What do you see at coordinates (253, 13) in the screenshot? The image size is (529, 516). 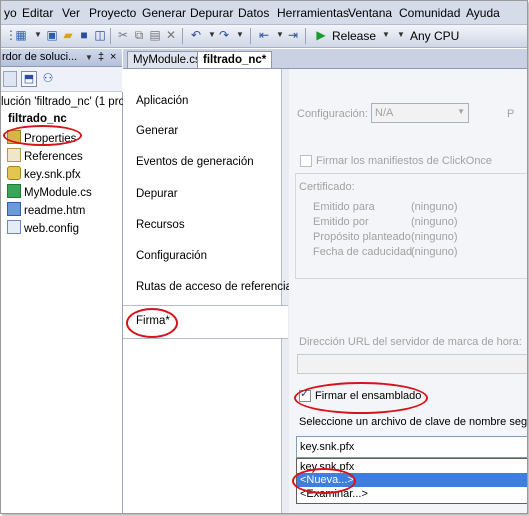 I see `menu-datos: Datos` at bounding box center [253, 13].